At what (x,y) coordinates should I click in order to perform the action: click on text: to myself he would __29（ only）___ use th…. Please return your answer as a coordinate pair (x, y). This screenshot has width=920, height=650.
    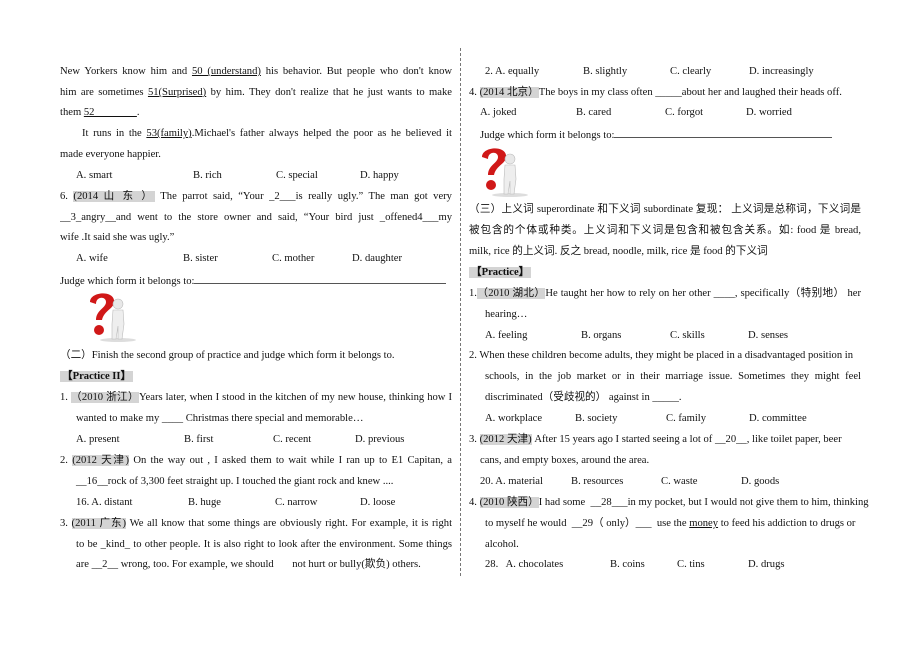
    Looking at the image, I should click on (587, 523).